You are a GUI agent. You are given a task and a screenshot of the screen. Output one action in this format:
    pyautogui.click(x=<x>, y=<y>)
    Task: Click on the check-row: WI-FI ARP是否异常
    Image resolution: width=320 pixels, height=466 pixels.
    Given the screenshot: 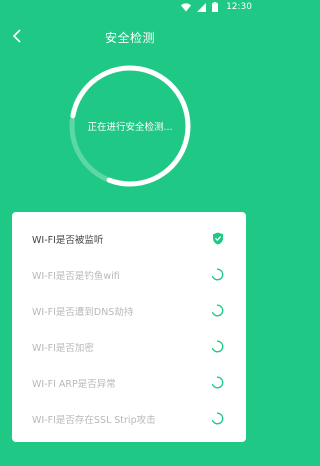 What is the action you would take?
    pyautogui.click(x=129, y=383)
    